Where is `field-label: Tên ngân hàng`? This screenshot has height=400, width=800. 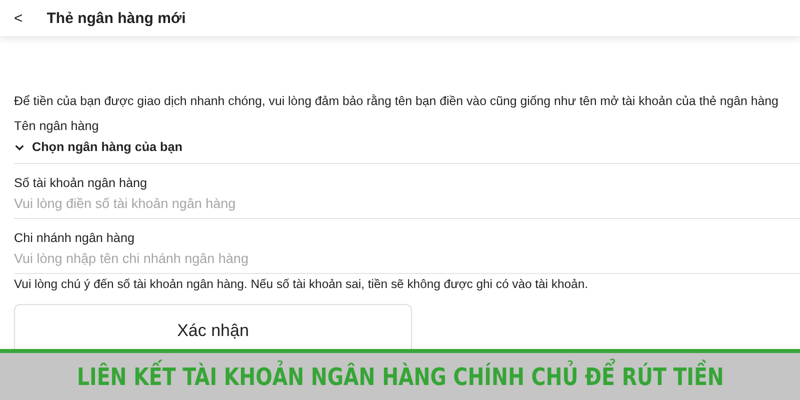 field-label: Tên ngân hàng is located at coordinates (57, 126).